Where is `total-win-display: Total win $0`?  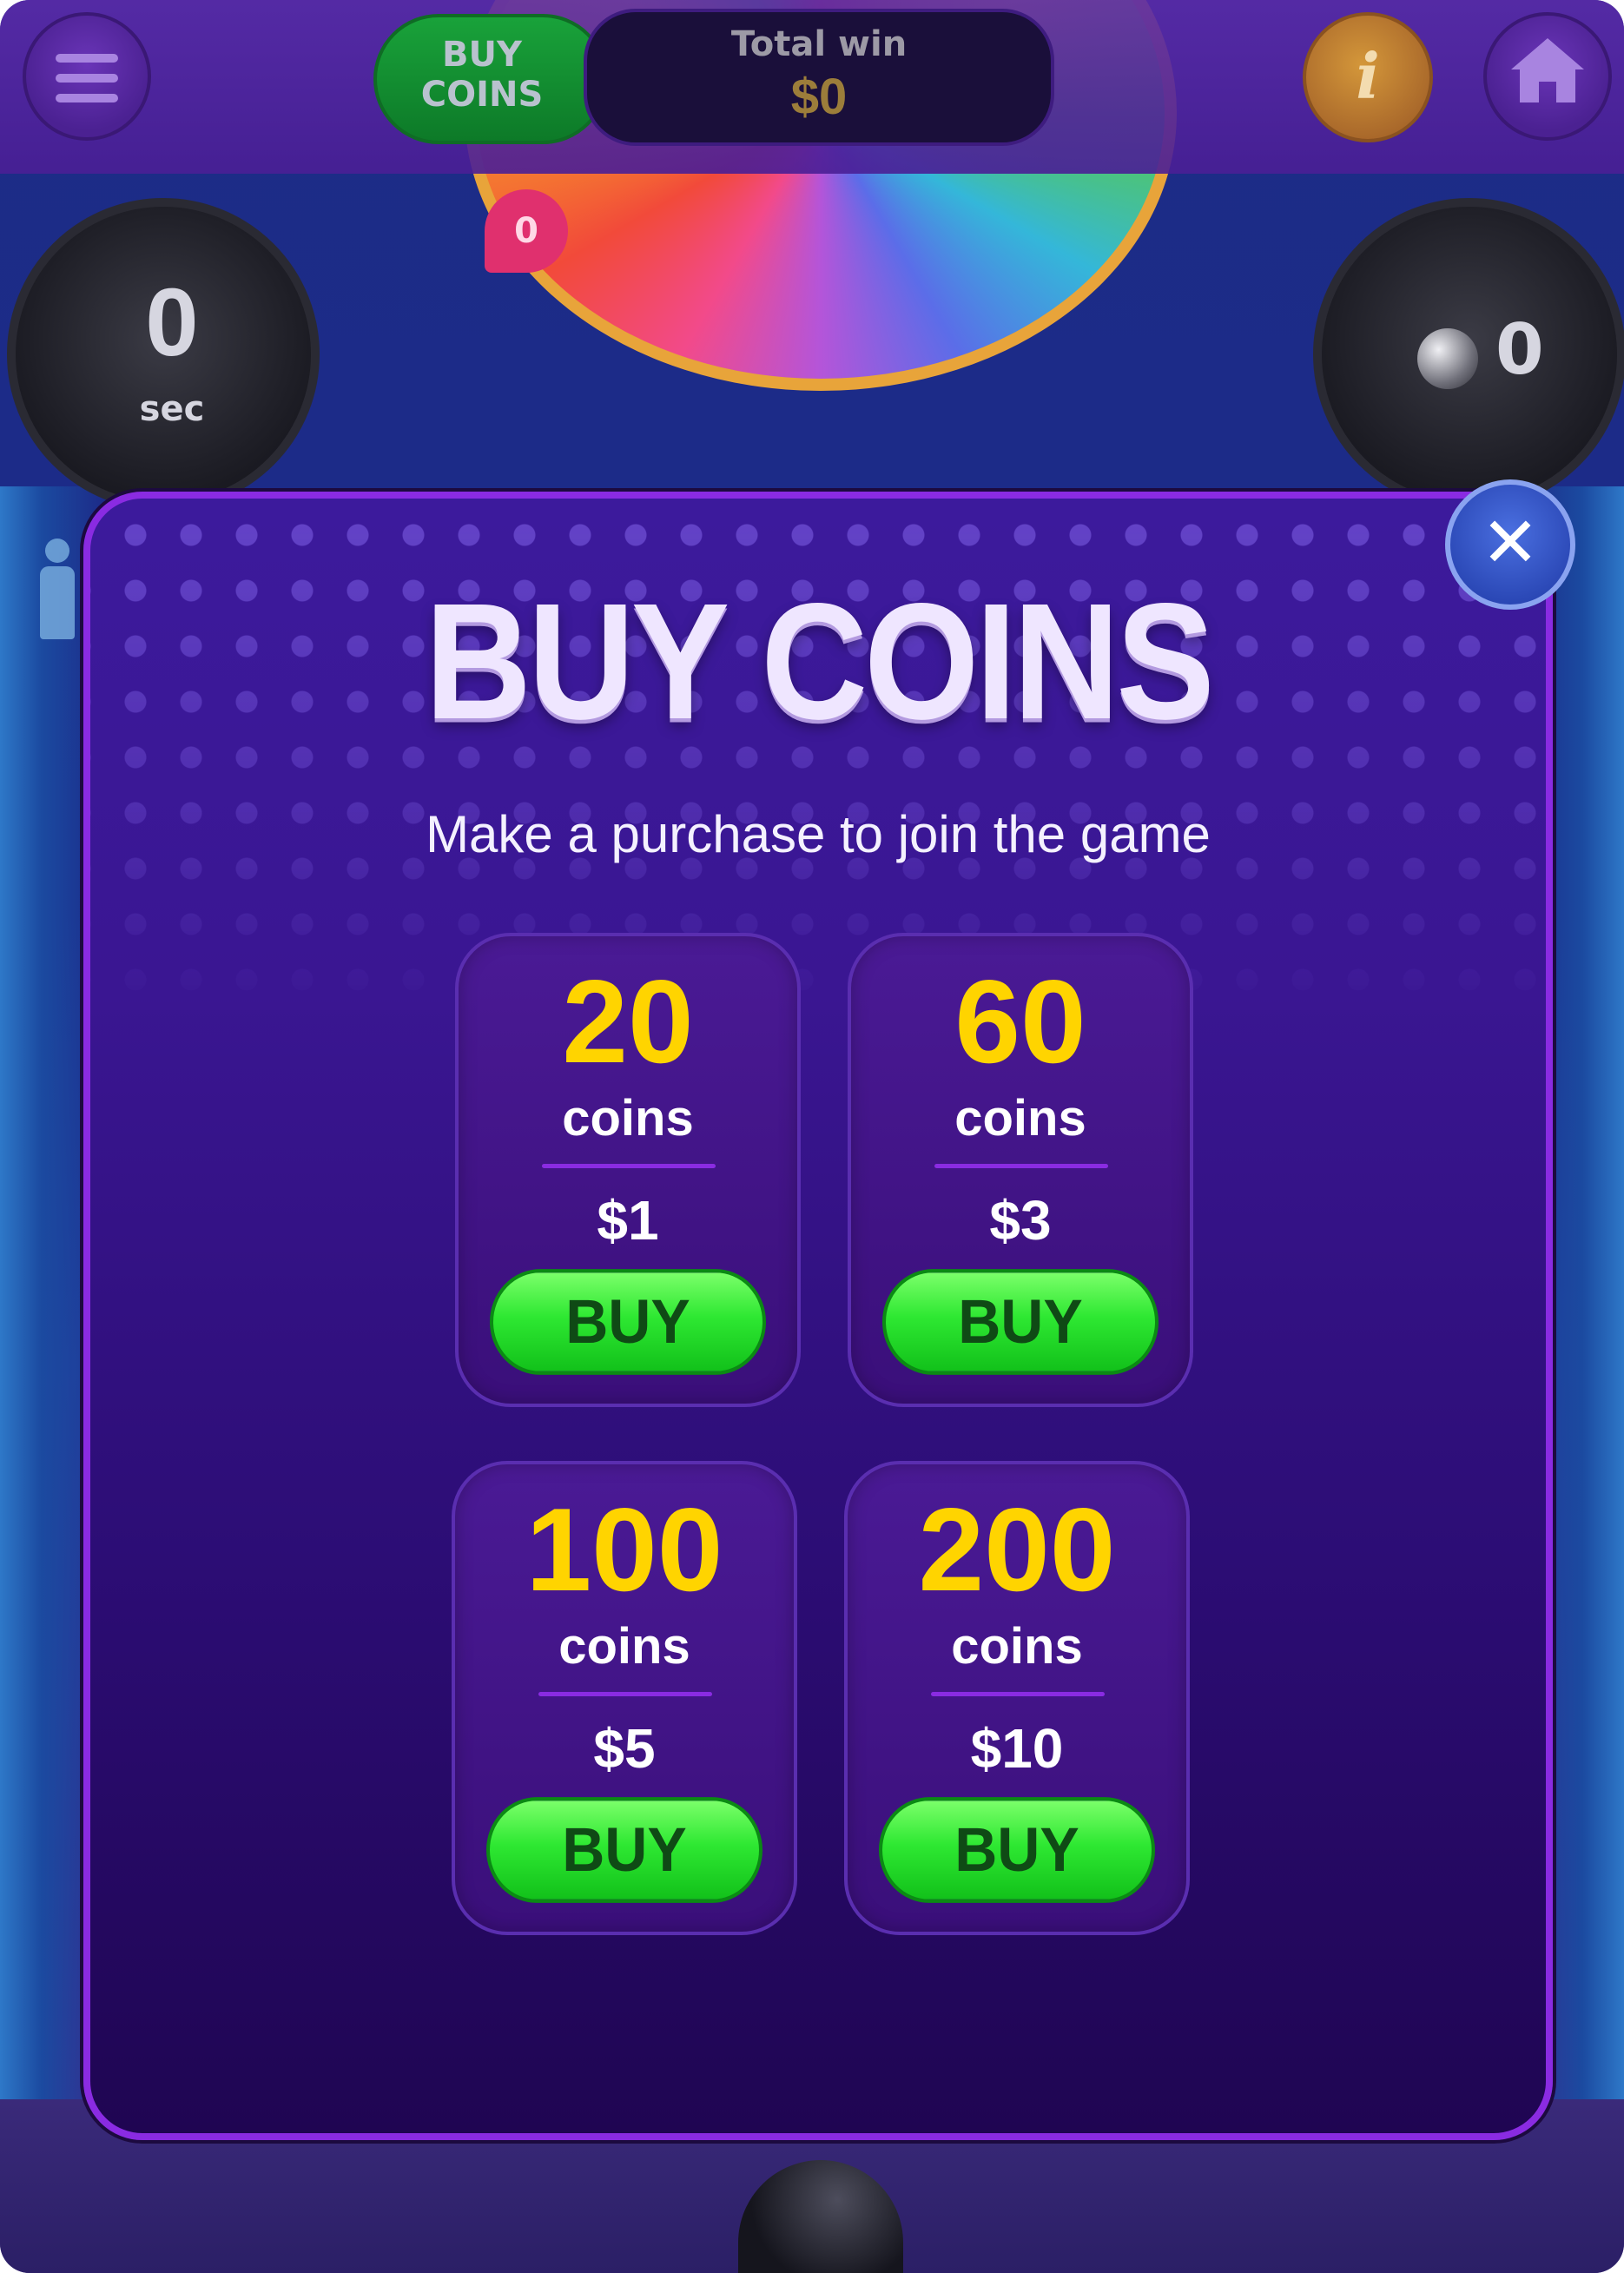 total-win-display: Total win $0 is located at coordinates (819, 77).